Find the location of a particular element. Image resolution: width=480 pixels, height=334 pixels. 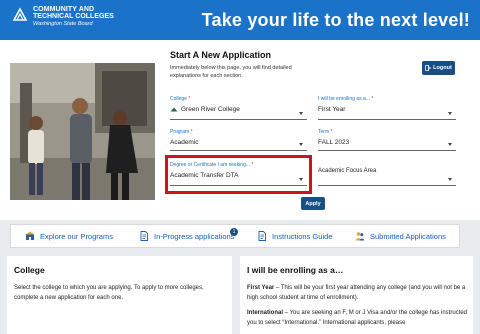

students-image is located at coordinates (82, 131).